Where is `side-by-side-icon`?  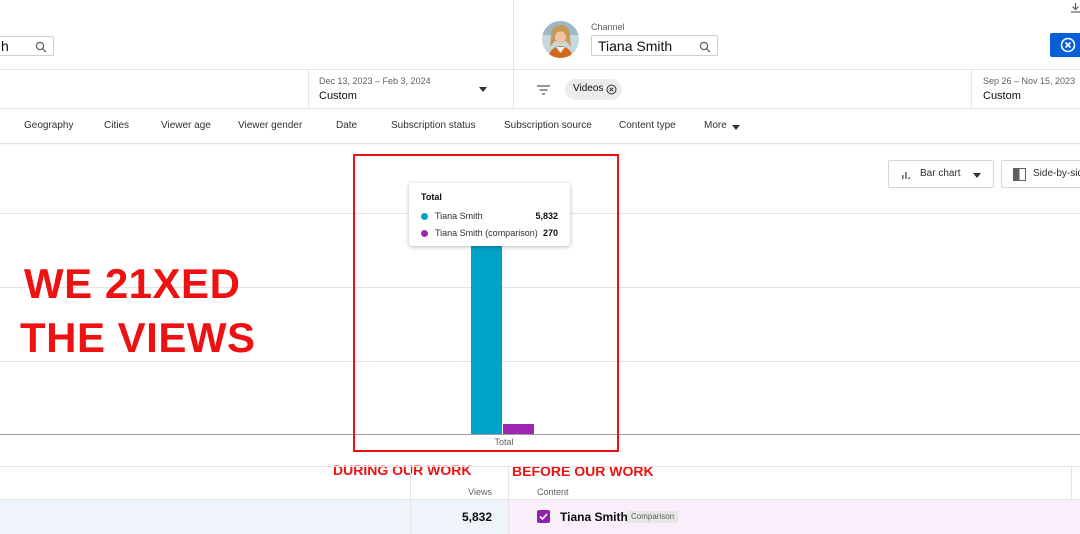 side-by-side-icon is located at coordinates (1019, 174).